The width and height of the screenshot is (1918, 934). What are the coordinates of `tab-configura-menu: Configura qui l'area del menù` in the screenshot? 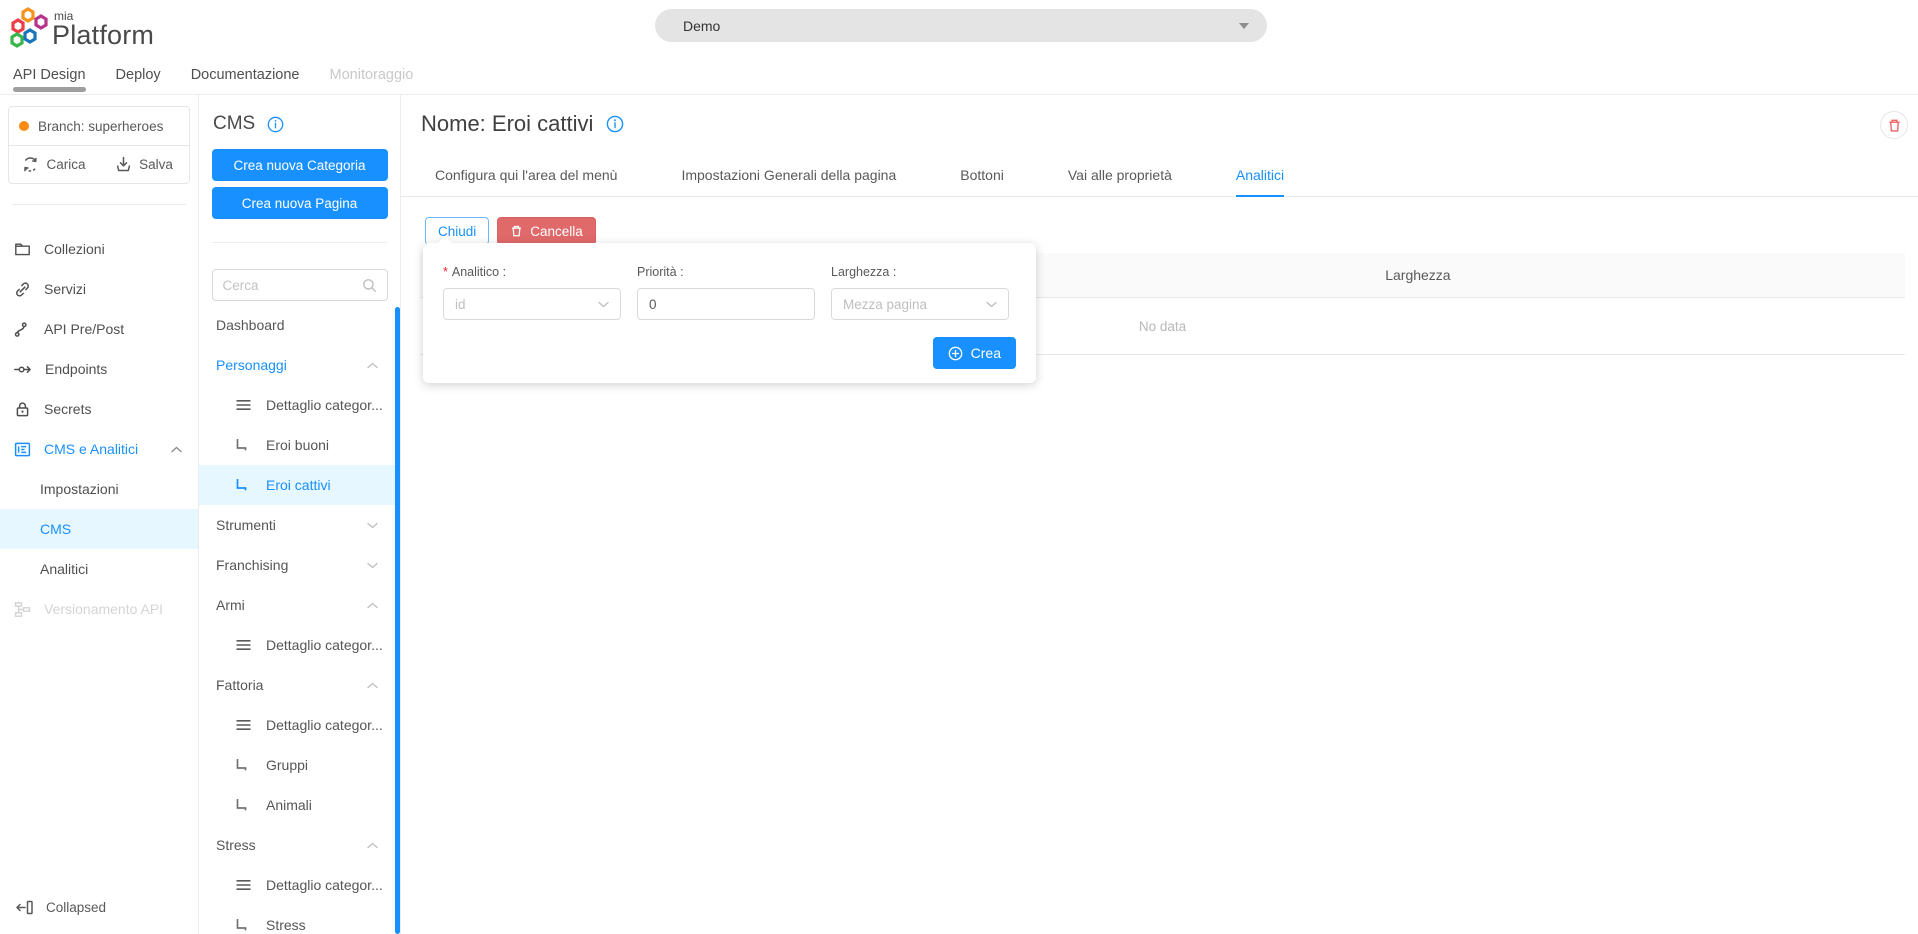 It's located at (526, 174).